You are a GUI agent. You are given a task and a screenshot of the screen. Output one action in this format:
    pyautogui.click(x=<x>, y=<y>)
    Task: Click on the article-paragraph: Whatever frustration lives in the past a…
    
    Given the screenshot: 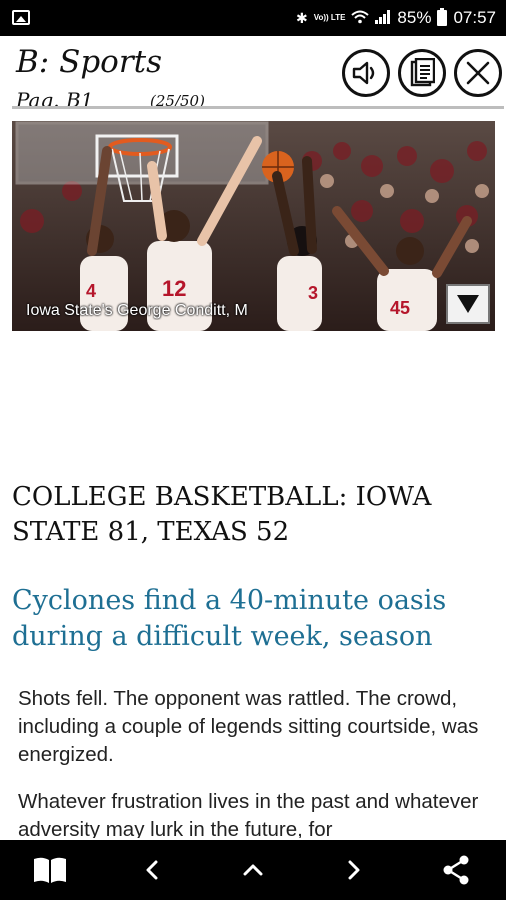 What is the action you would take?
    pyautogui.click(x=248, y=814)
    